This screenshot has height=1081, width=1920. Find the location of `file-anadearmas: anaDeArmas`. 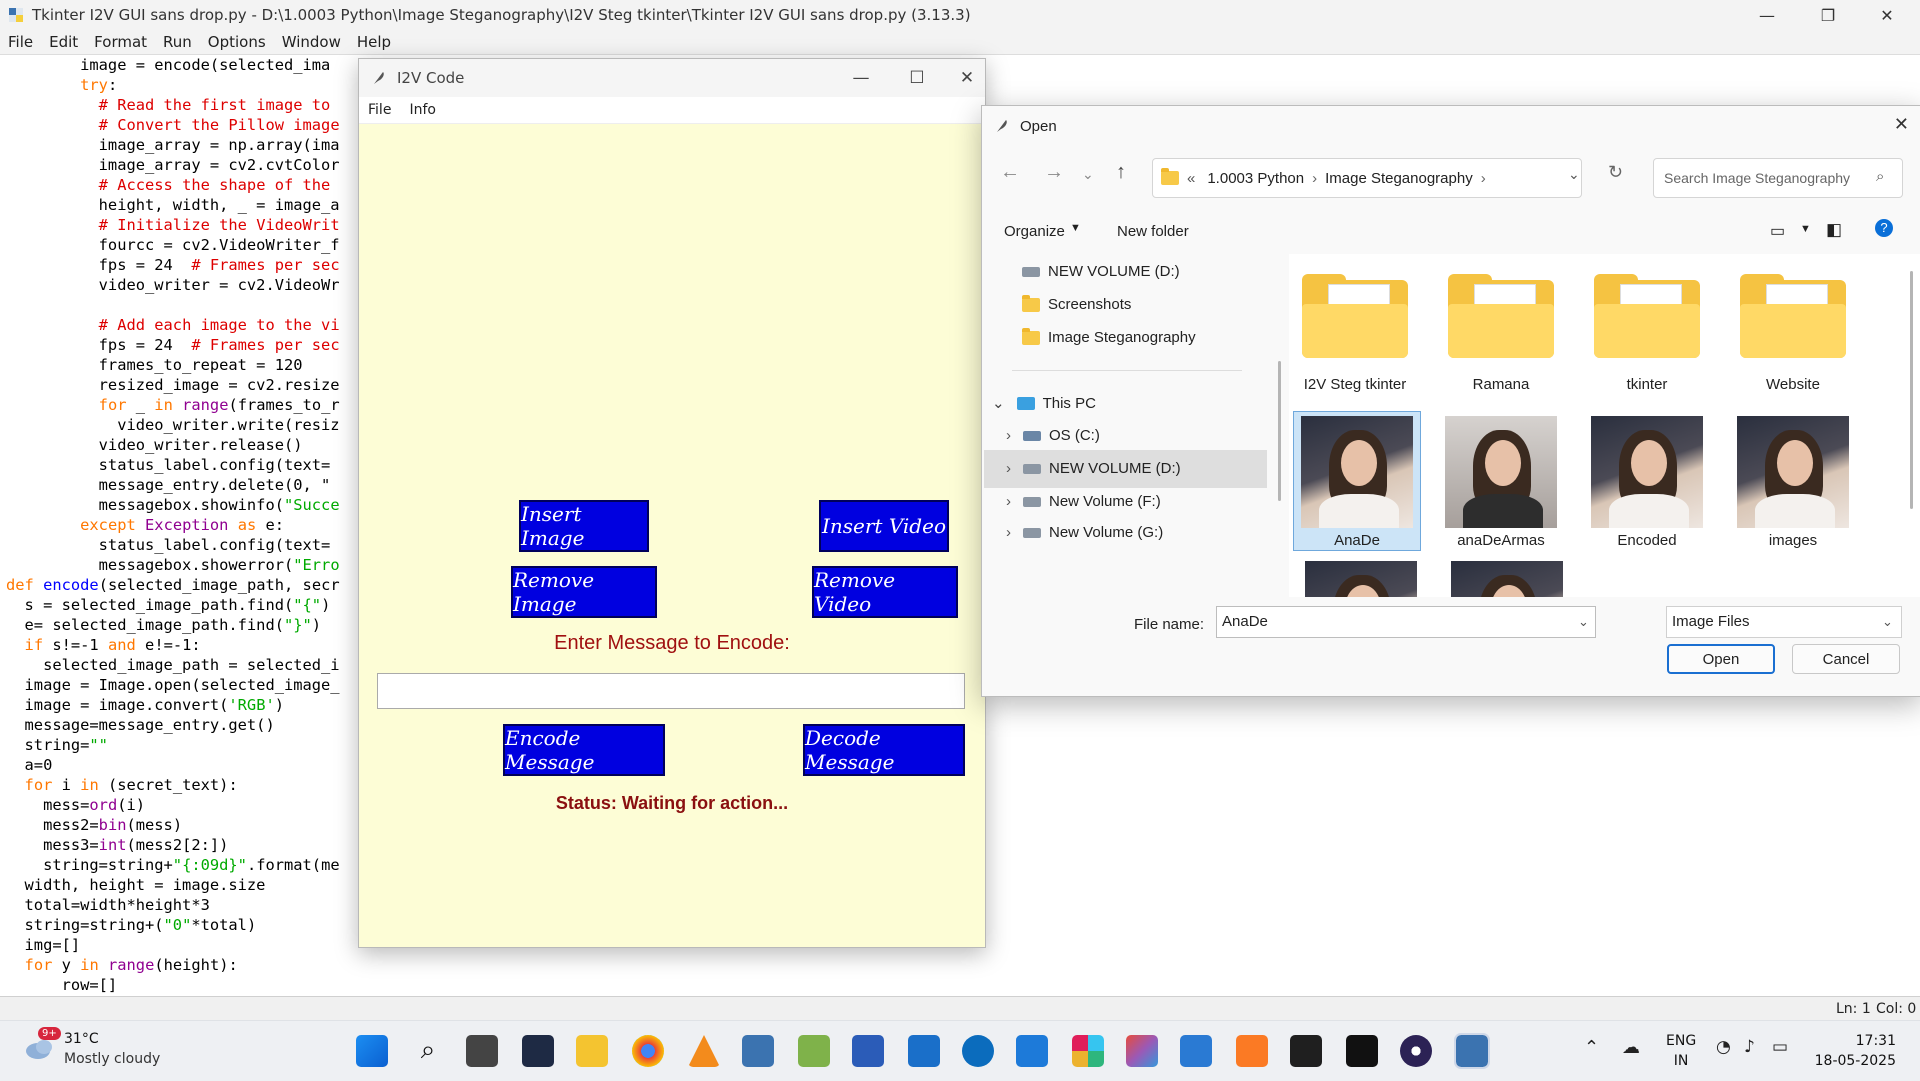

file-anadearmas: anaDeArmas is located at coordinates (1501, 482).